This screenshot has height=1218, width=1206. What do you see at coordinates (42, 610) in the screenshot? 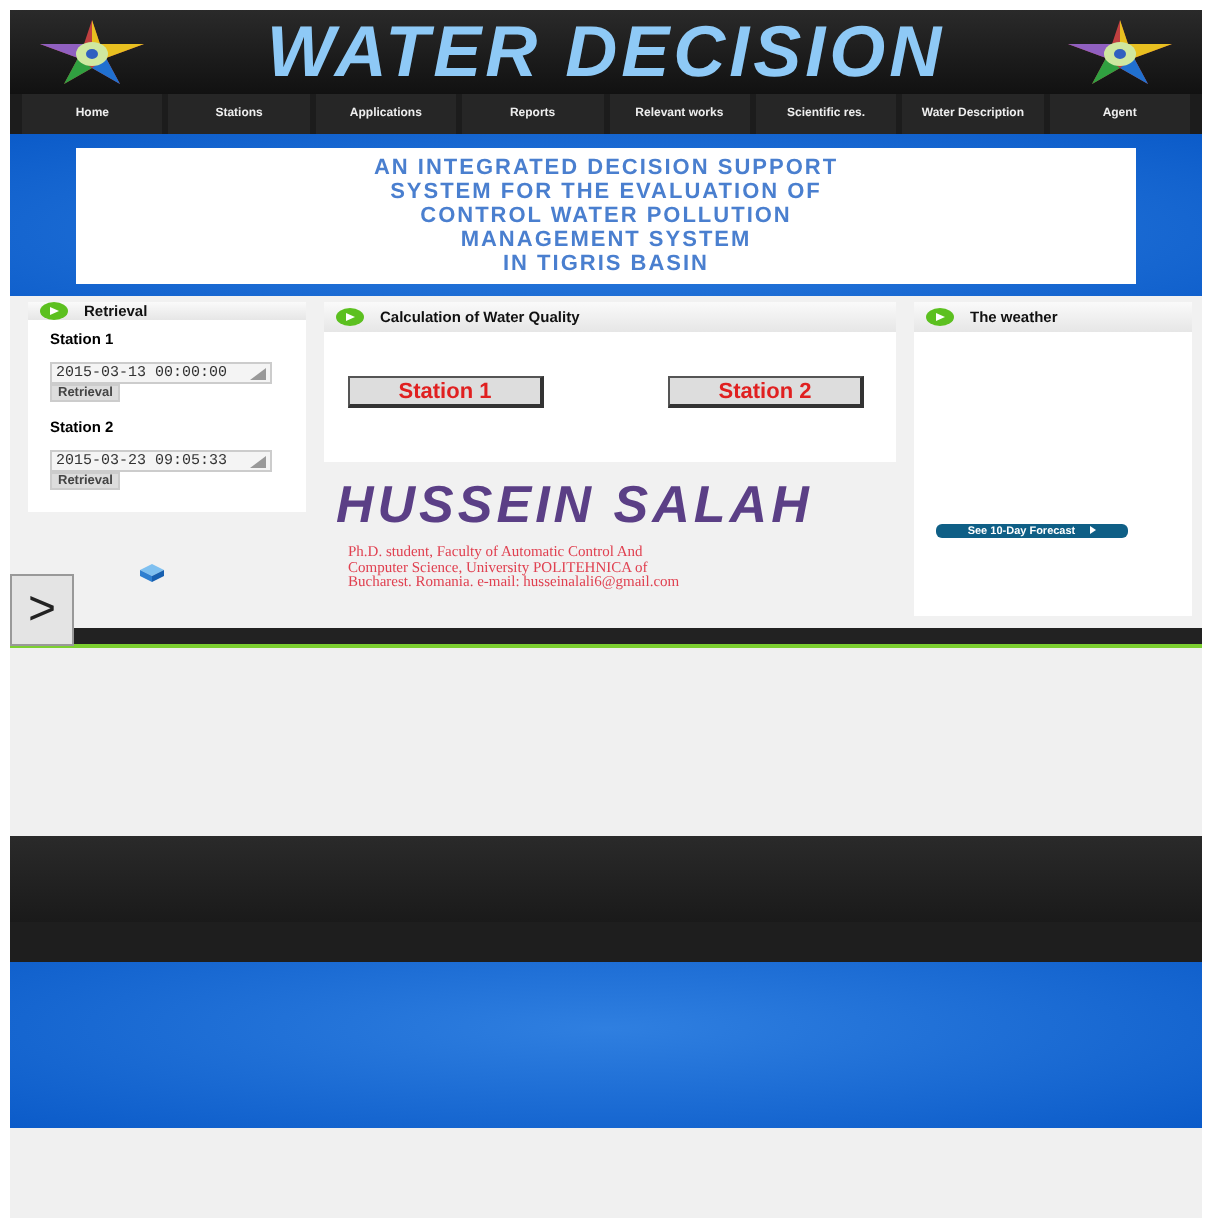
I see `side-tab-button: >` at bounding box center [42, 610].